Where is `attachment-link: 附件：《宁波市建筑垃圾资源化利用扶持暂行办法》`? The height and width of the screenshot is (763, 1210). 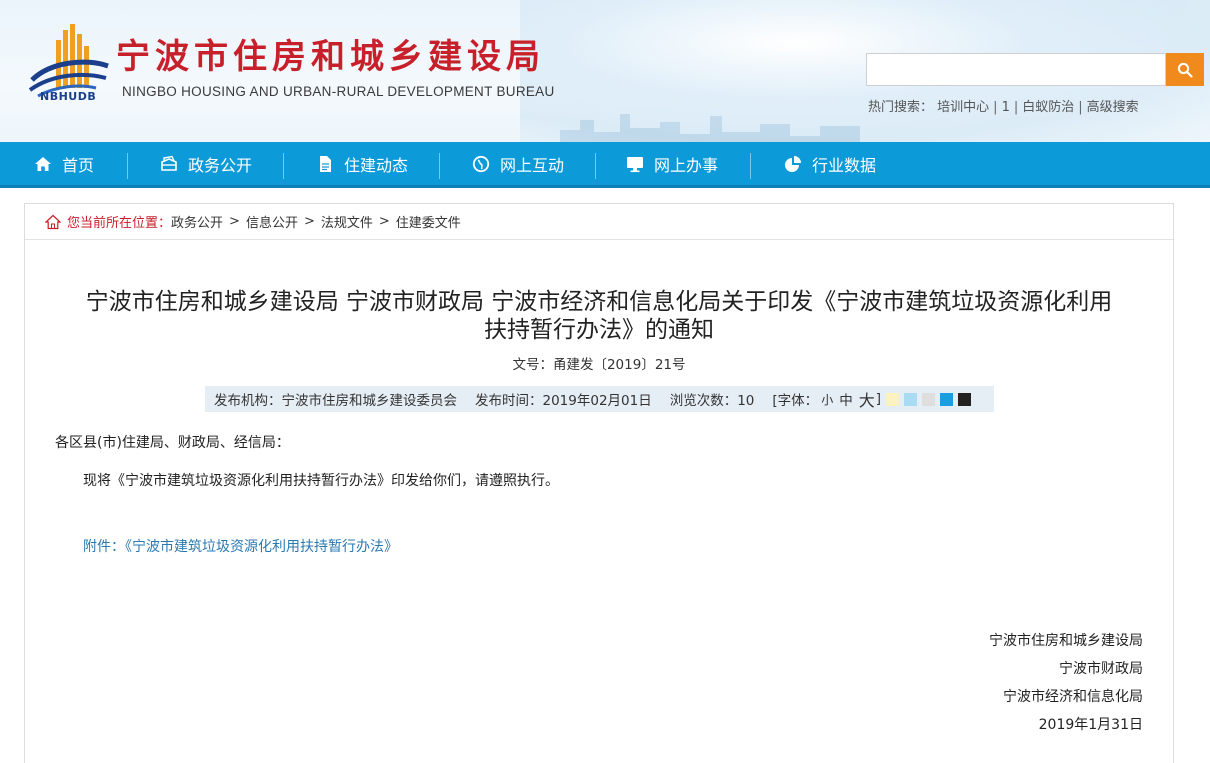
attachment-link: 附件：《宁波市建筑垃圾资源化利用扶持暂行办法》 is located at coordinates (240, 546).